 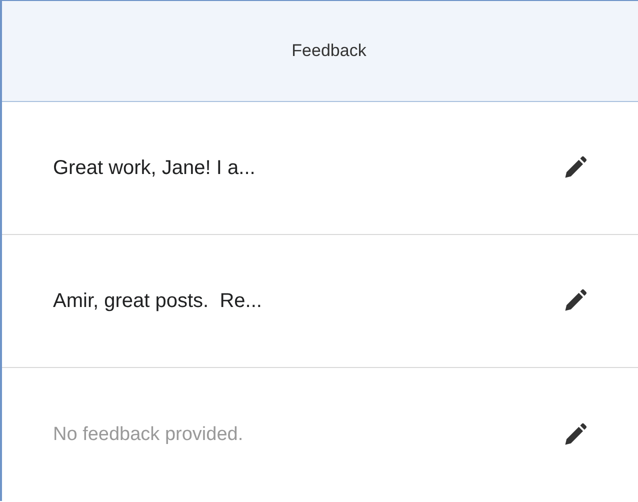 I want to click on column-title: Feedback, so click(x=328, y=51).